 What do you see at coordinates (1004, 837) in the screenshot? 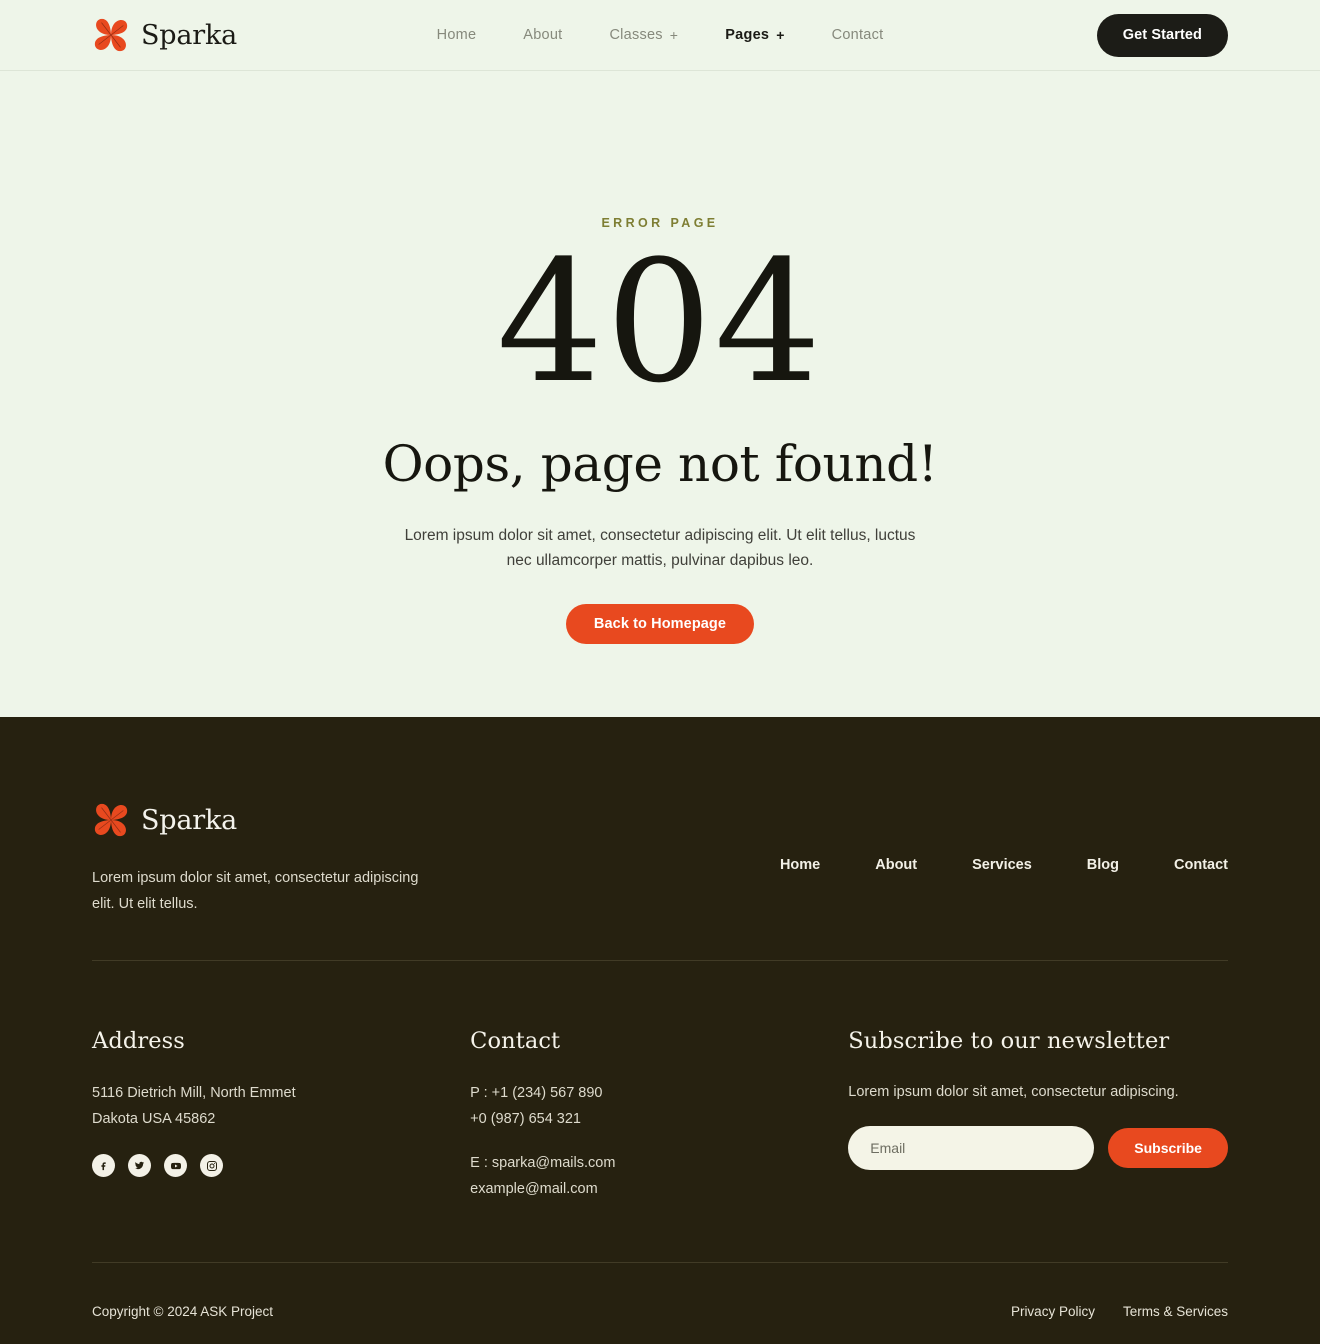
I see `footer-nav: Home About Services Blog Contact` at bounding box center [1004, 837].